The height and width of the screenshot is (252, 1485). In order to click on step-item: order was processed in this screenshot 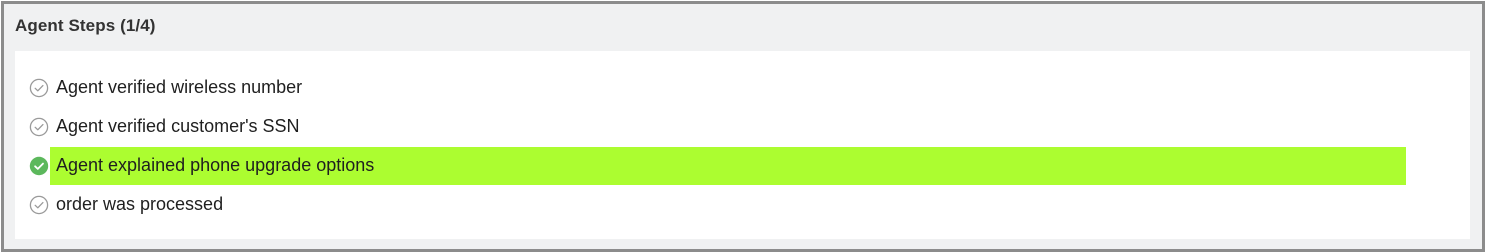, I will do `click(742, 205)`.